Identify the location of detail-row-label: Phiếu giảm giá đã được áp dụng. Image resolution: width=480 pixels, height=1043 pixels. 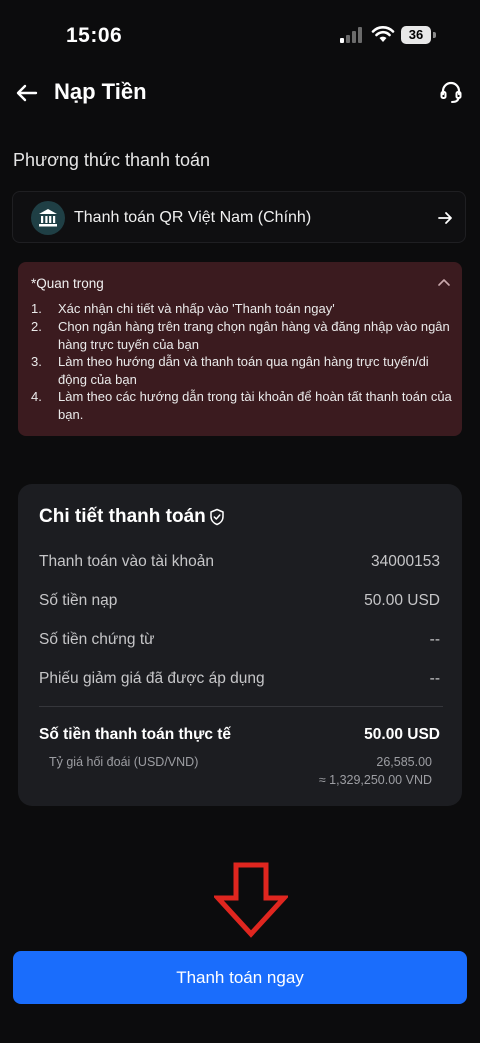
(152, 678).